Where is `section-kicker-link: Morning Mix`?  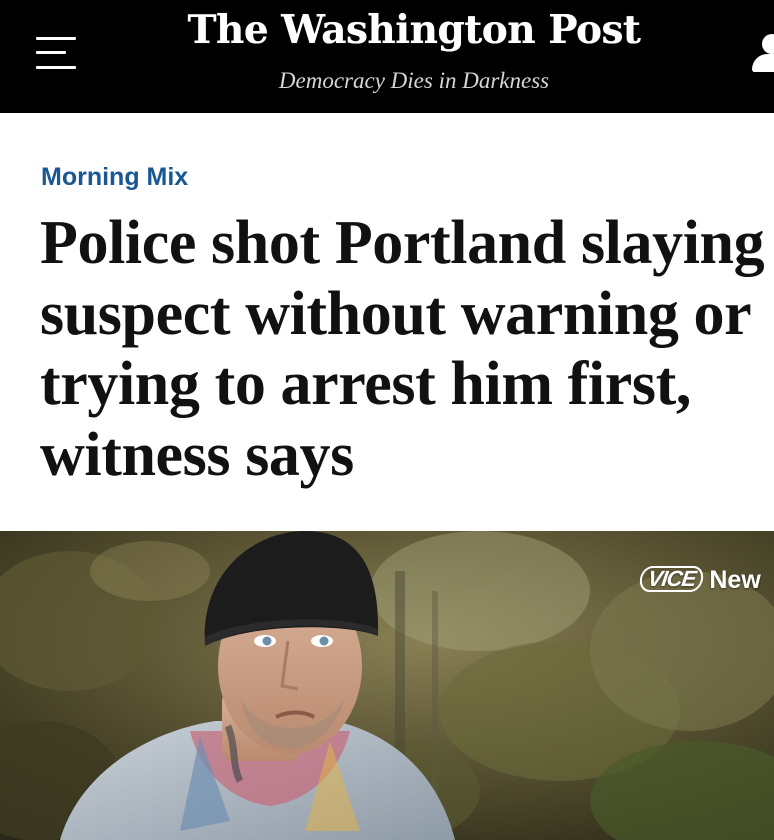 section-kicker-link: Morning Mix is located at coordinates (114, 177).